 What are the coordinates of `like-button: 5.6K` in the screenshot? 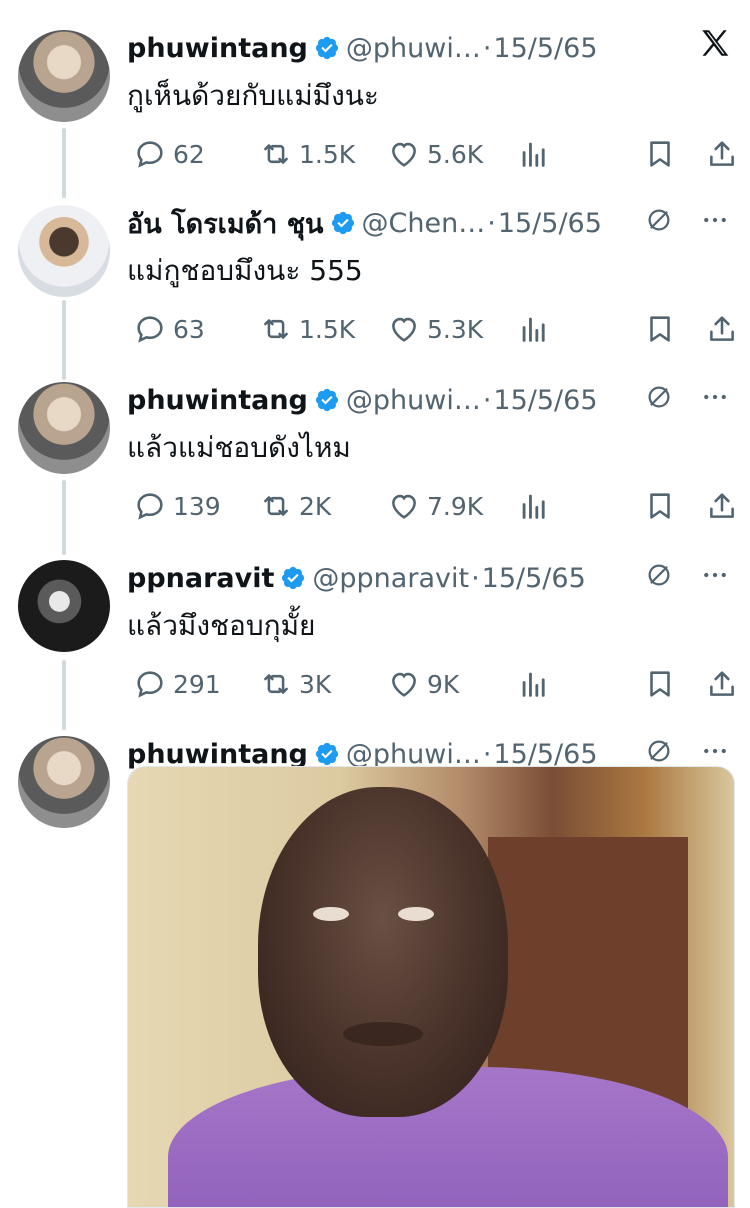 It's located at (446, 154).